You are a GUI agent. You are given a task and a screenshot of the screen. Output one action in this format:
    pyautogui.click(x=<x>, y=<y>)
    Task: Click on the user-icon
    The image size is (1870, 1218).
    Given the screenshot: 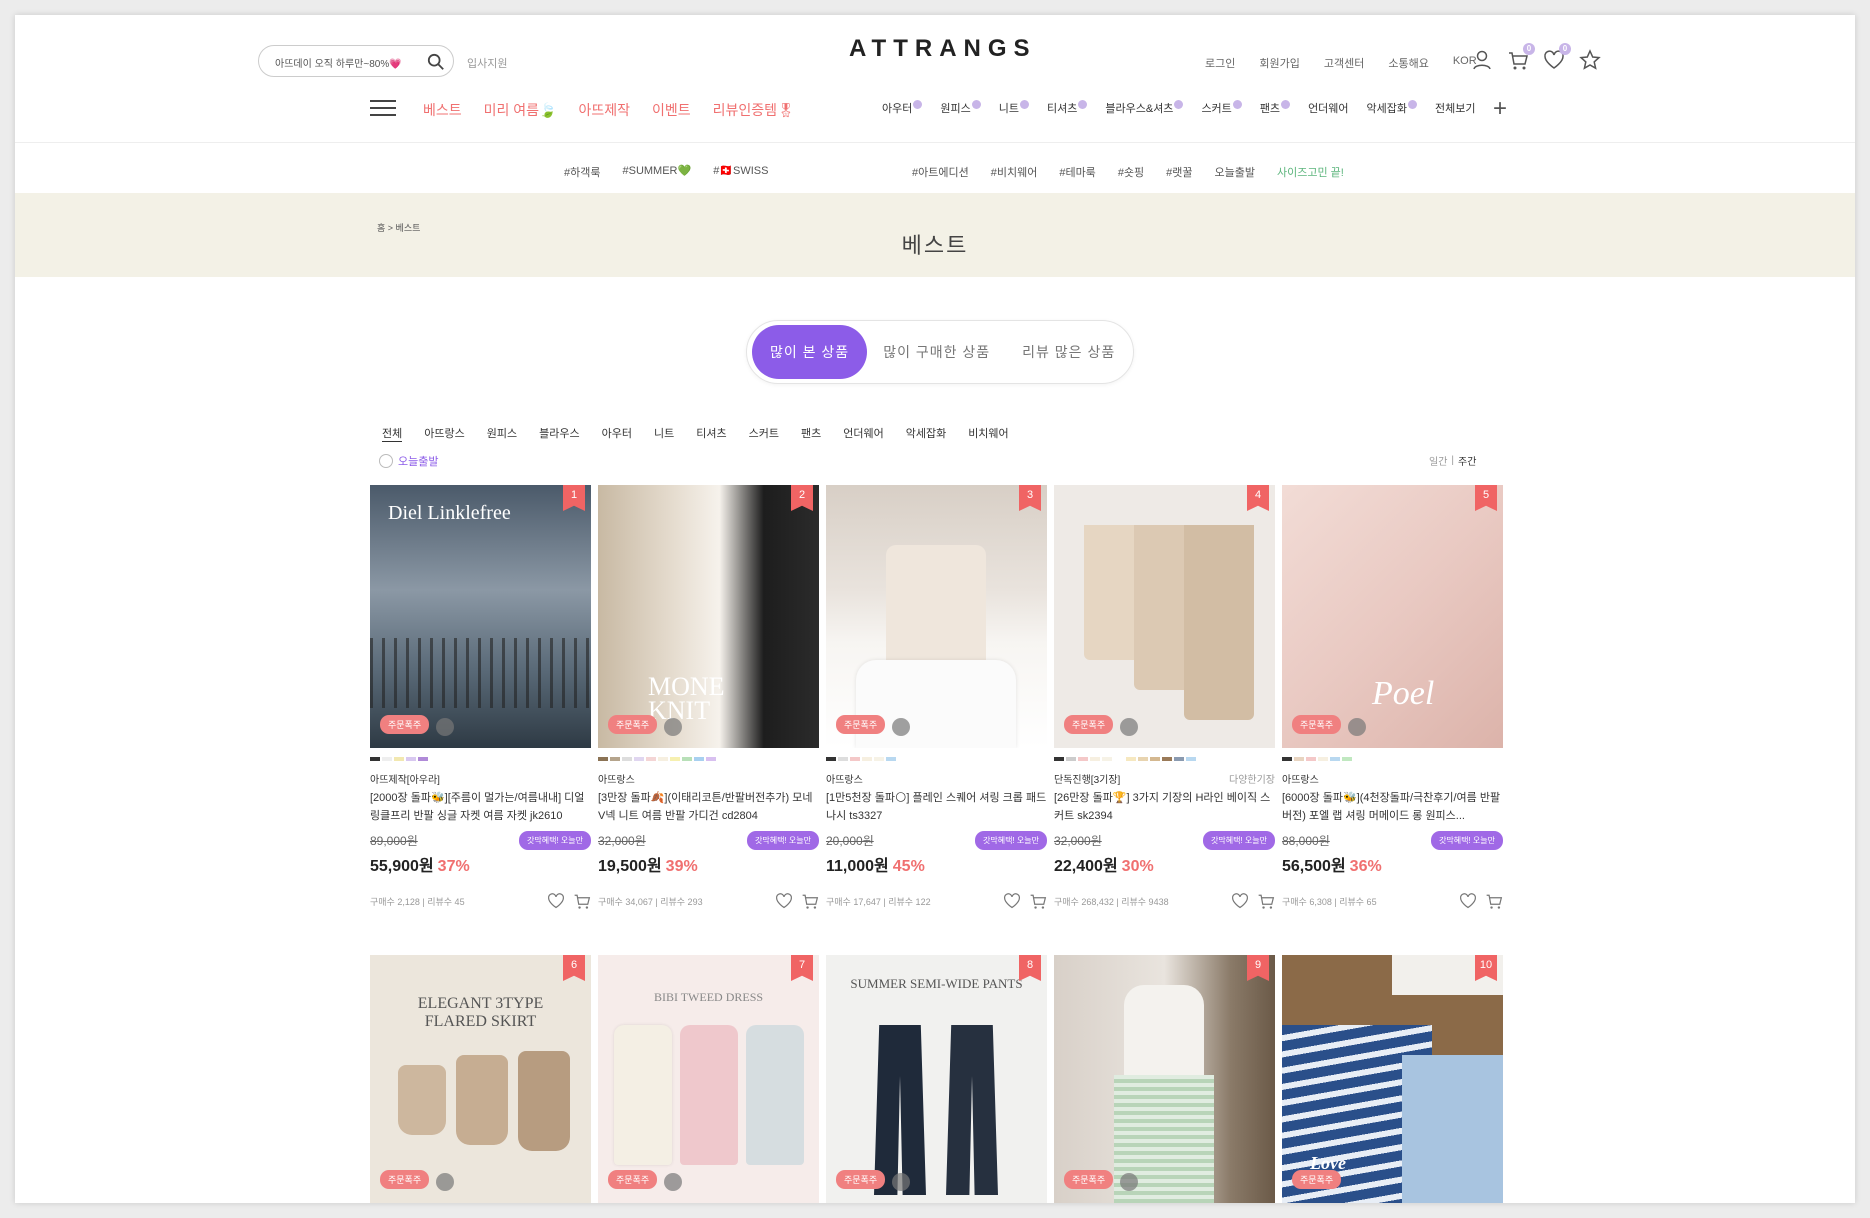 What is the action you would take?
    pyautogui.click(x=1482, y=60)
    